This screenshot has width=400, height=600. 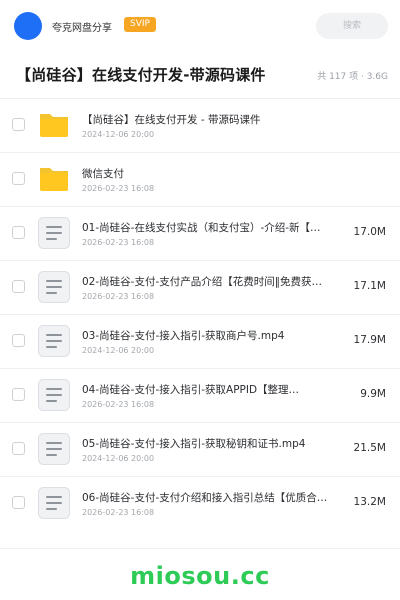 What do you see at coordinates (194, 444) in the screenshot?
I see `item-name: 05-尚硅谷-支付-接入指引-获取秘钥和证书.mp4` at bounding box center [194, 444].